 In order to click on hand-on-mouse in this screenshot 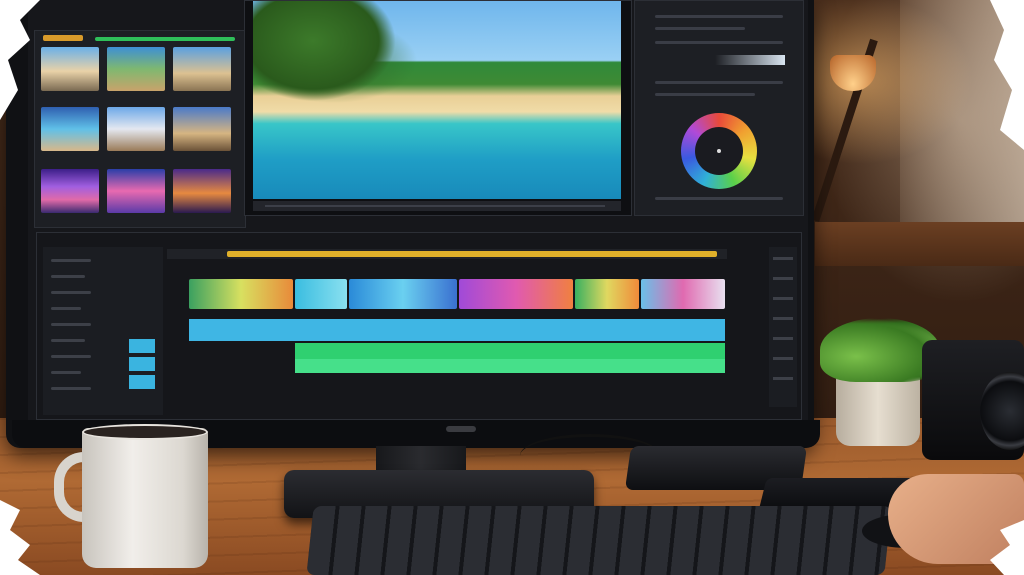, I will do `click(956, 519)`.